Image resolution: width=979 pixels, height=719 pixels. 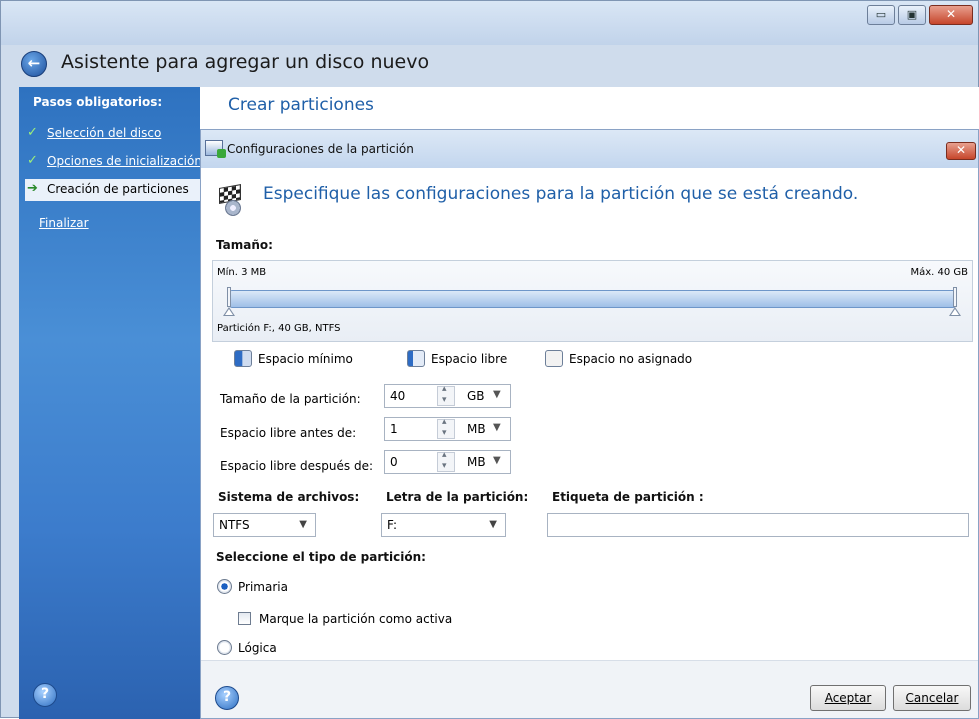 What do you see at coordinates (224, 586) in the screenshot?
I see `primary-radio` at bounding box center [224, 586].